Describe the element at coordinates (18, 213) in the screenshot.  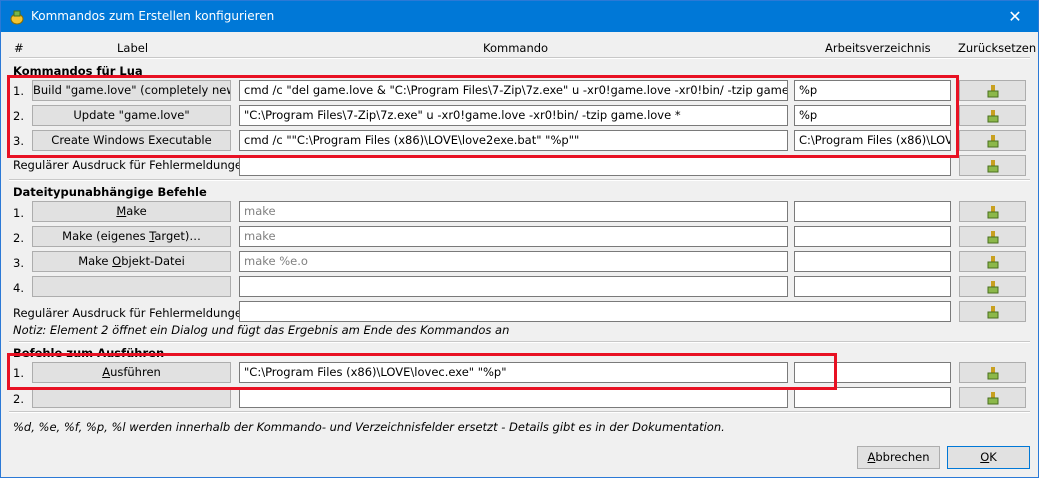
I see `row-number: 1.` at that location.